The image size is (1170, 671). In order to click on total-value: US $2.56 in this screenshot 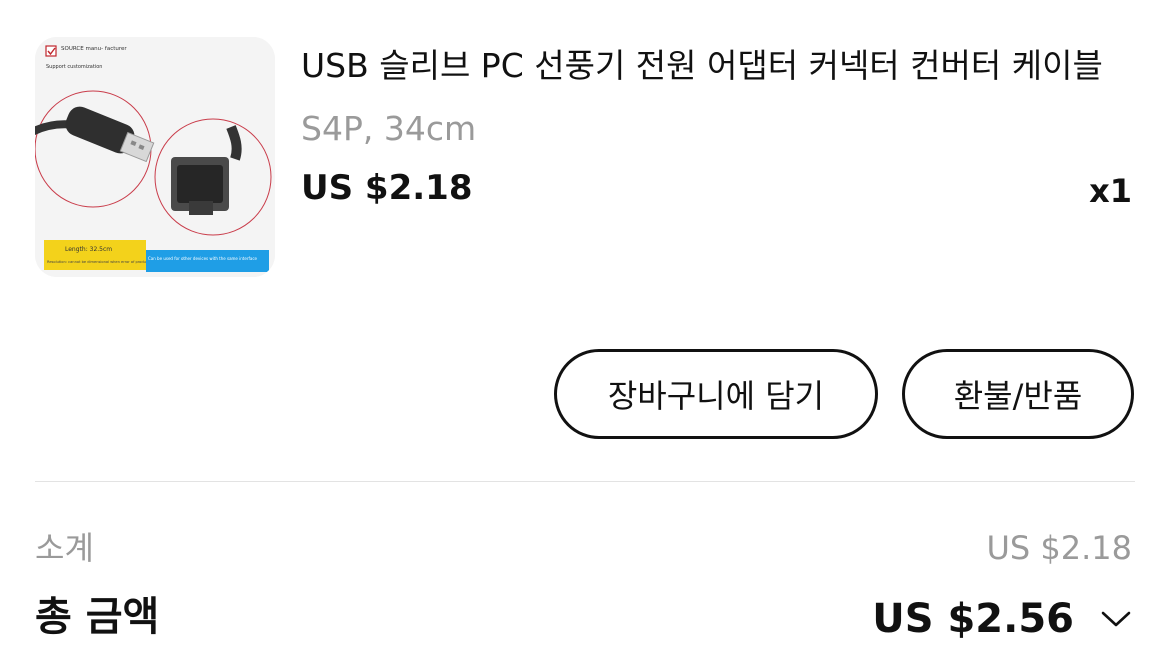, I will do `click(973, 619)`.